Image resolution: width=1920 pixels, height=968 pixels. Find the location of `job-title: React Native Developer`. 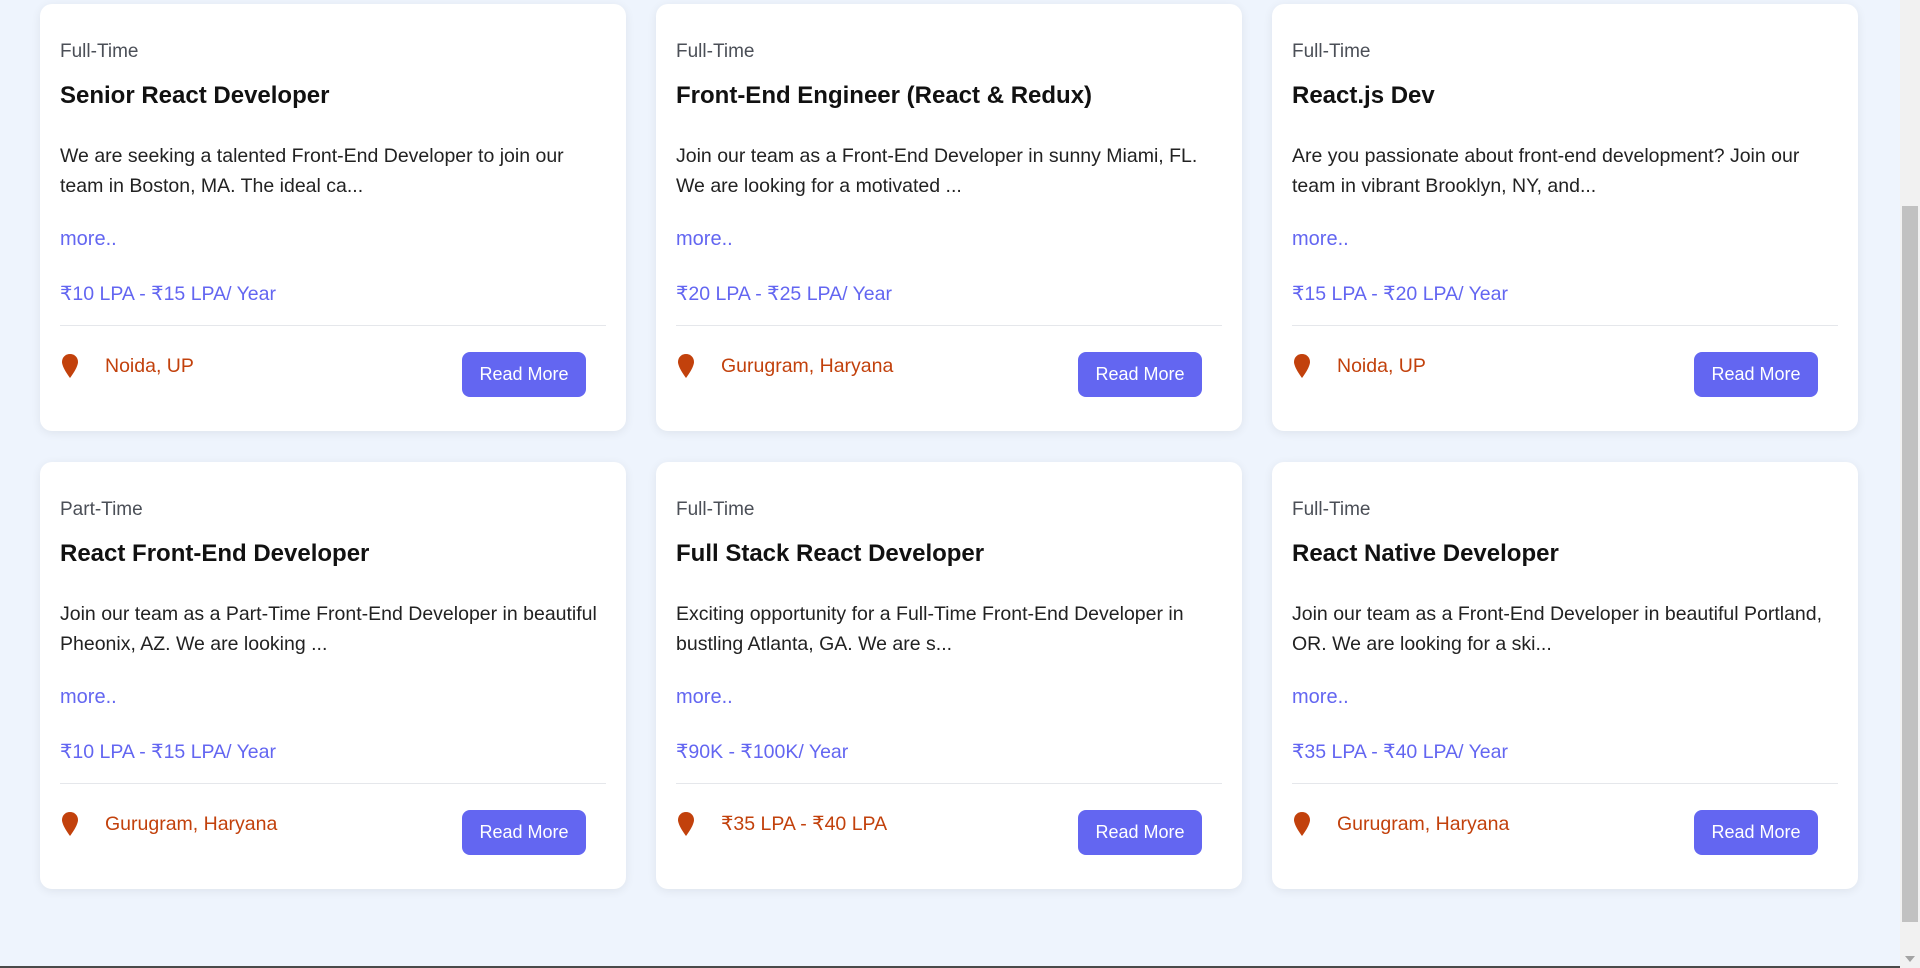

job-title: React Native Developer is located at coordinates (1425, 553).